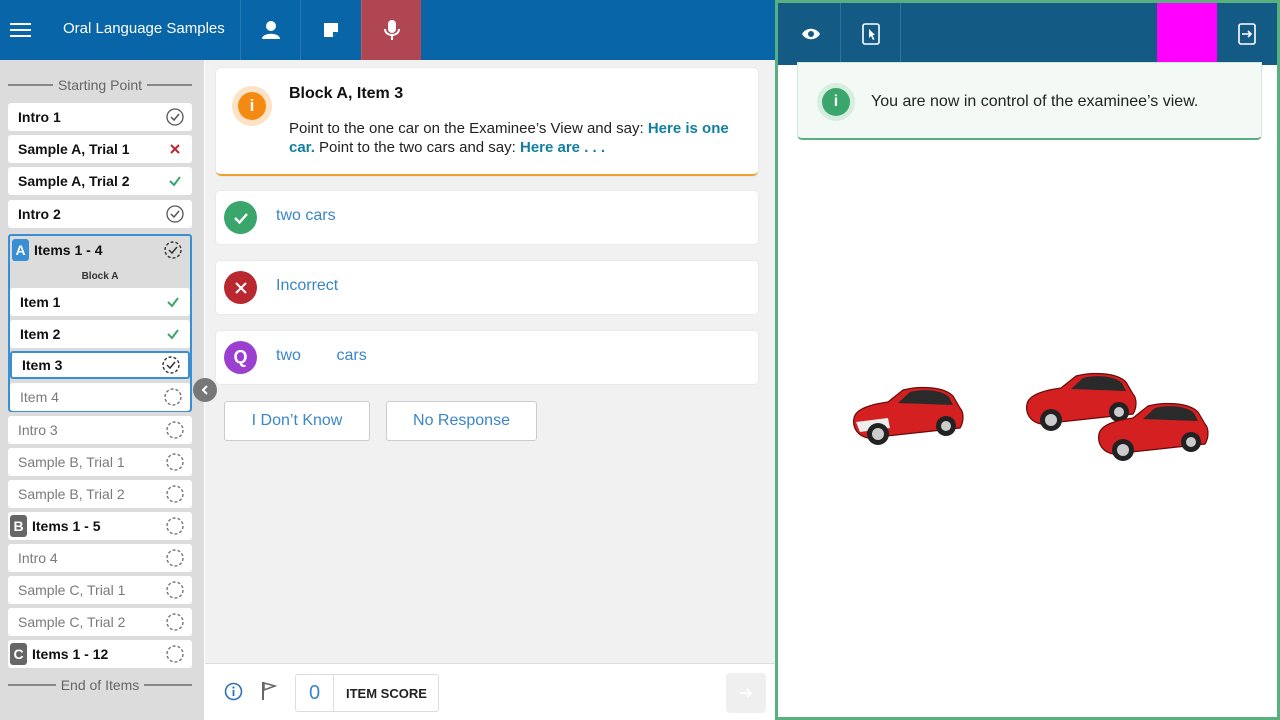 The height and width of the screenshot is (720, 1280). I want to click on block-c-badge: C, so click(18, 654).